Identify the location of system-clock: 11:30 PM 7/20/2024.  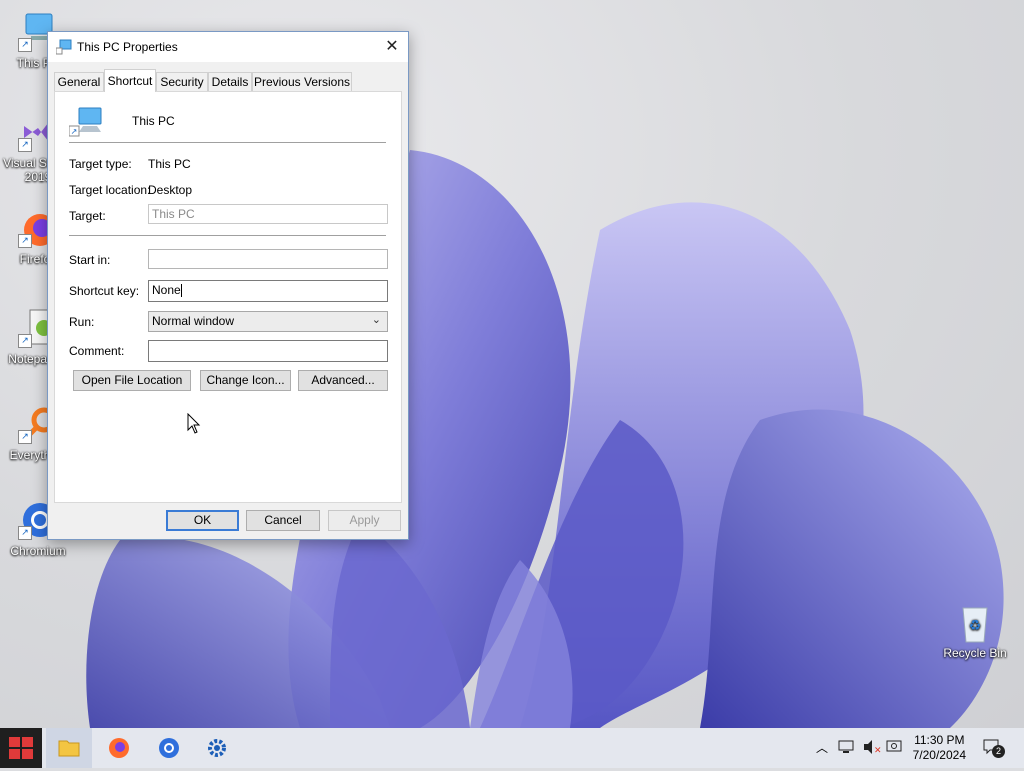
(939, 748).